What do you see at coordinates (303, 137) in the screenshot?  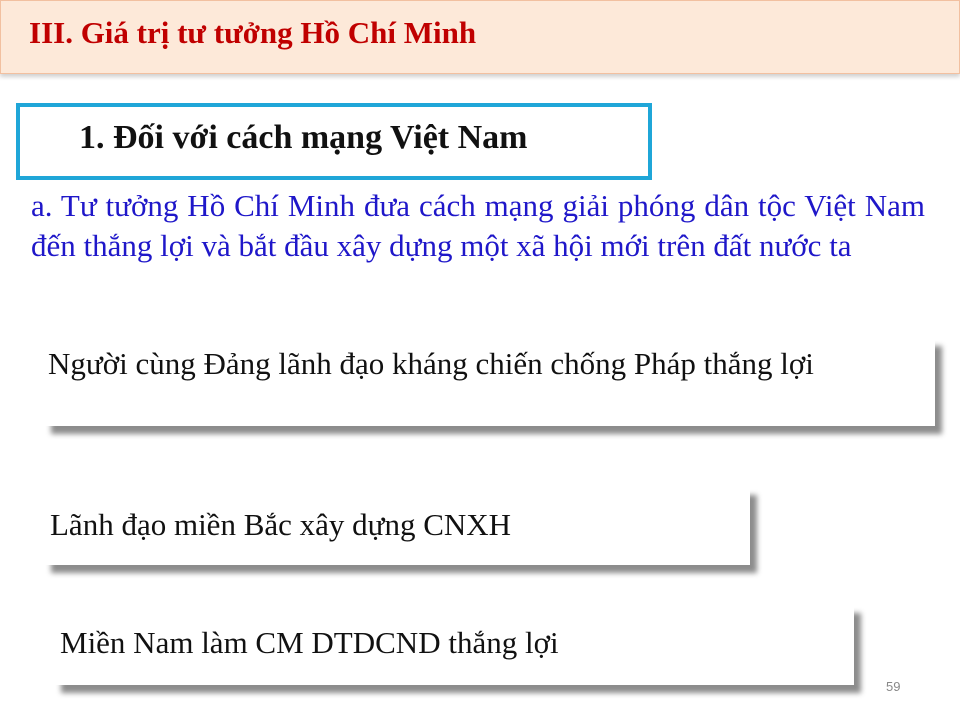 I see `section-heading: 1. Đối với cách mạng Việt Nam` at bounding box center [303, 137].